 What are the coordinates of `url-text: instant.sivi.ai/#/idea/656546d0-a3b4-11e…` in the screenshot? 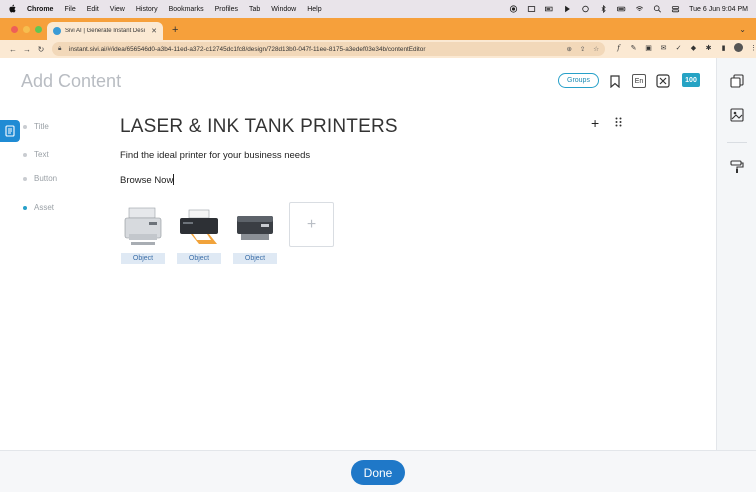 It's located at (315, 49).